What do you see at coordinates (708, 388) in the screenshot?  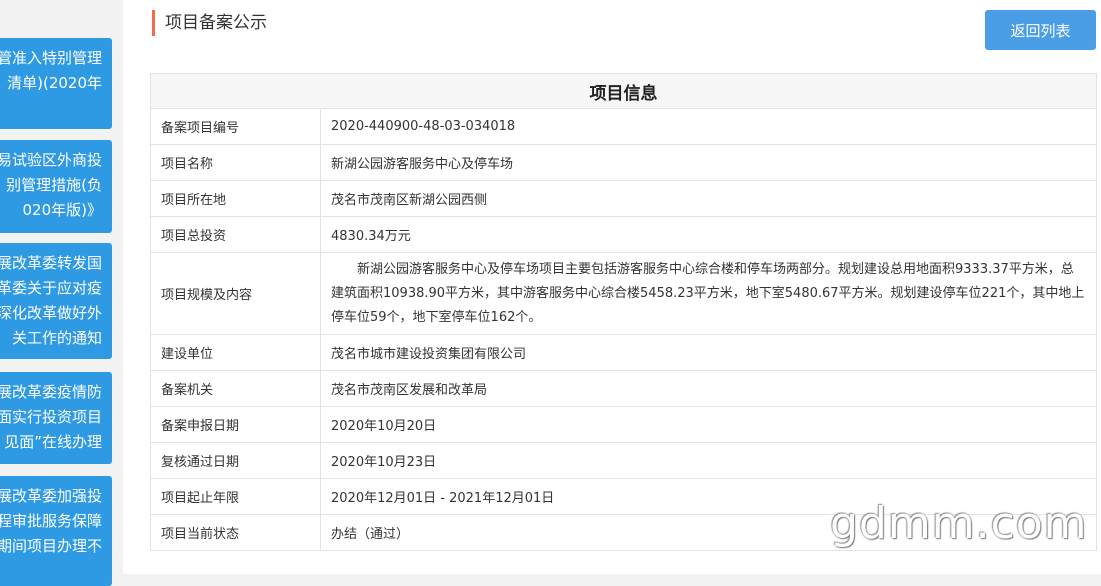 I see `row-value: 茂名市茂南区发展和改革局` at bounding box center [708, 388].